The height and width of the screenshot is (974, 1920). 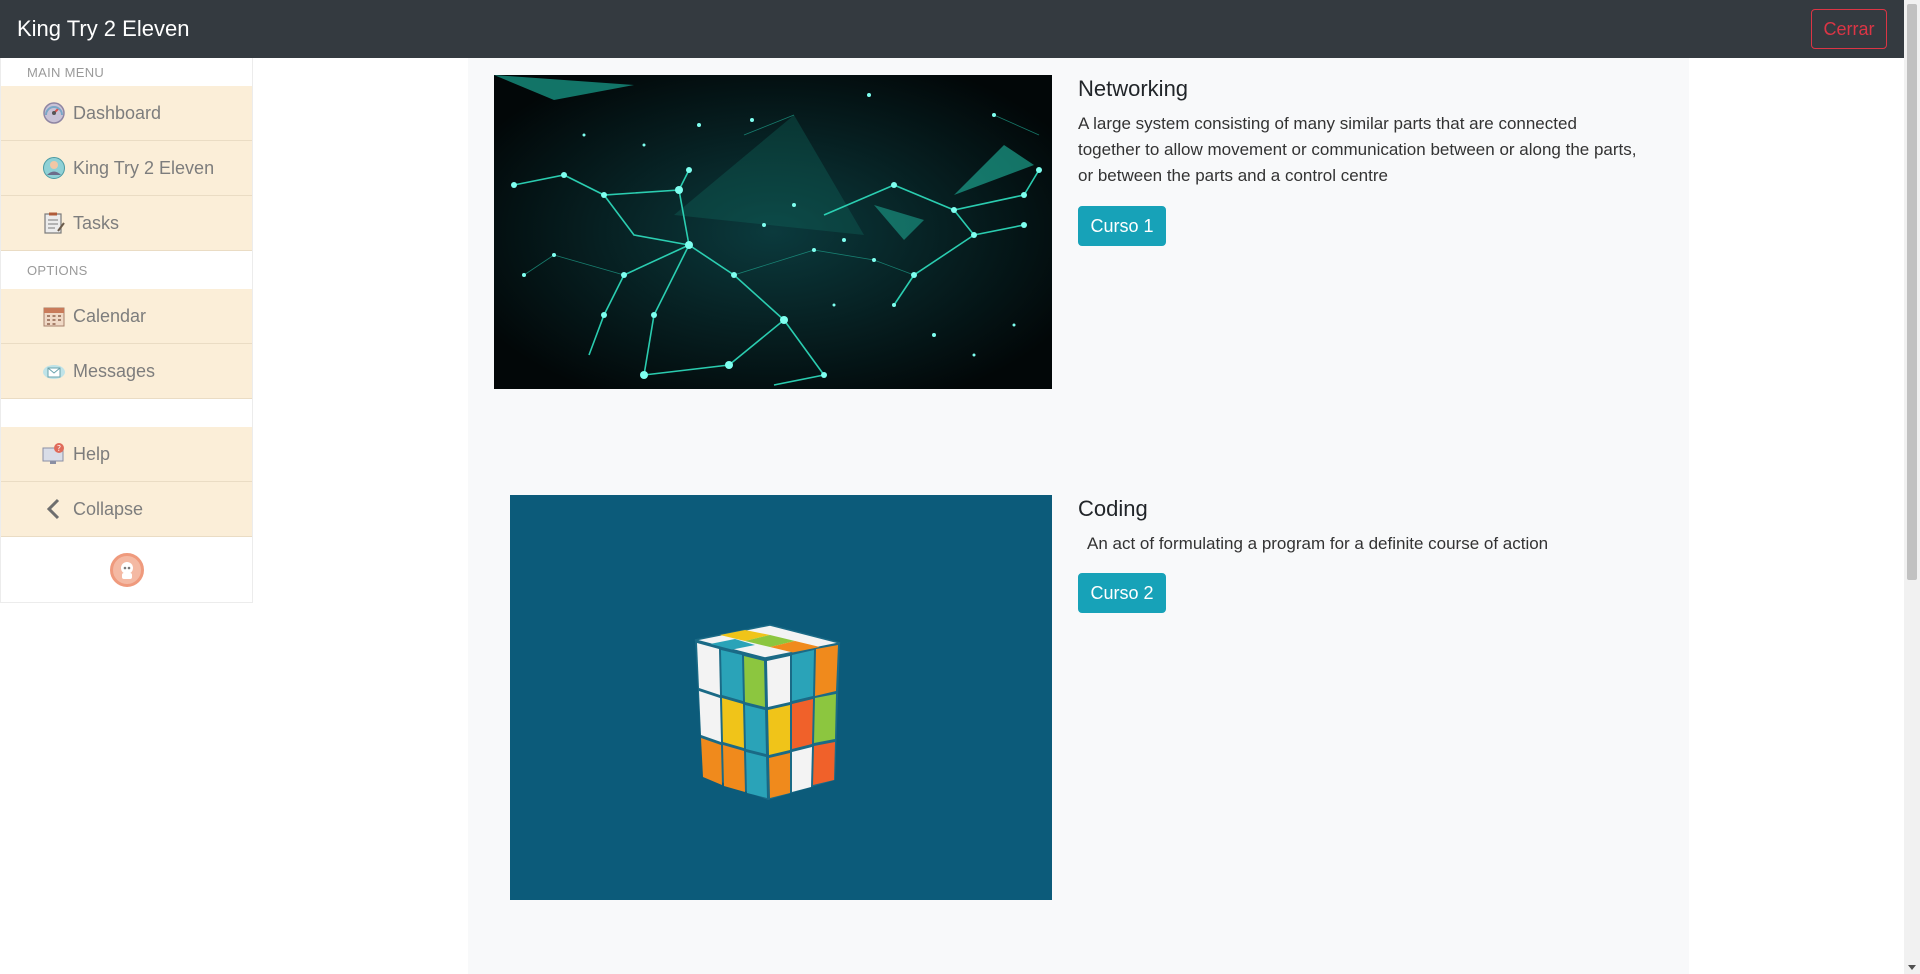 I want to click on help-icon: ?, so click(x=54, y=454).